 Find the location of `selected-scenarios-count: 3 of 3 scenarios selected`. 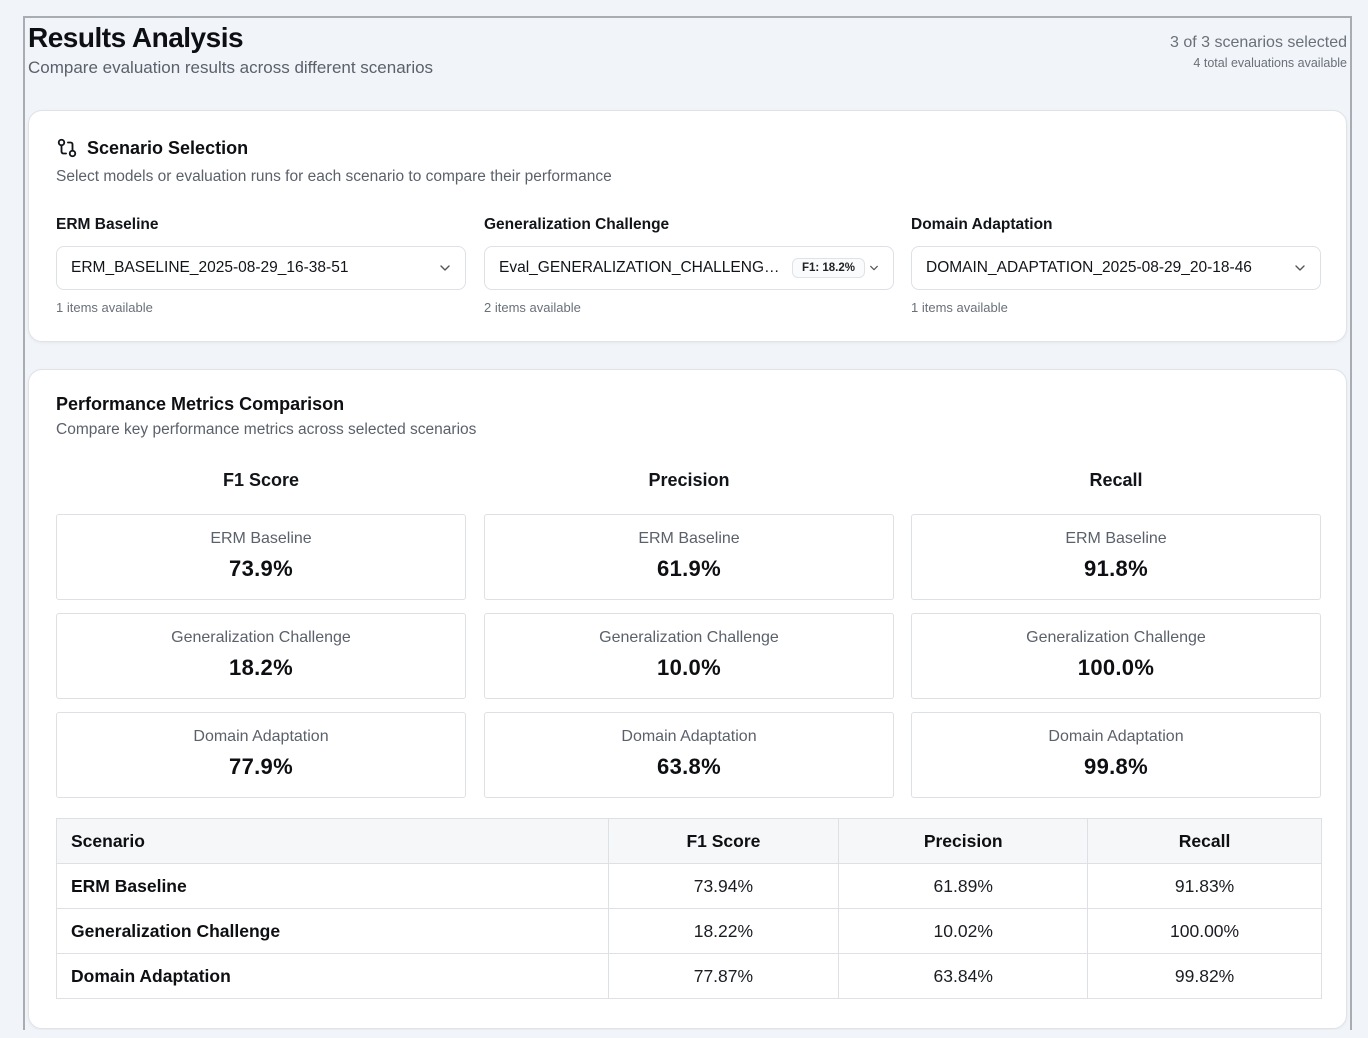

selected-scenarios-count: 3 of 3 scenarios selected is located at coordinates (1258, 42).